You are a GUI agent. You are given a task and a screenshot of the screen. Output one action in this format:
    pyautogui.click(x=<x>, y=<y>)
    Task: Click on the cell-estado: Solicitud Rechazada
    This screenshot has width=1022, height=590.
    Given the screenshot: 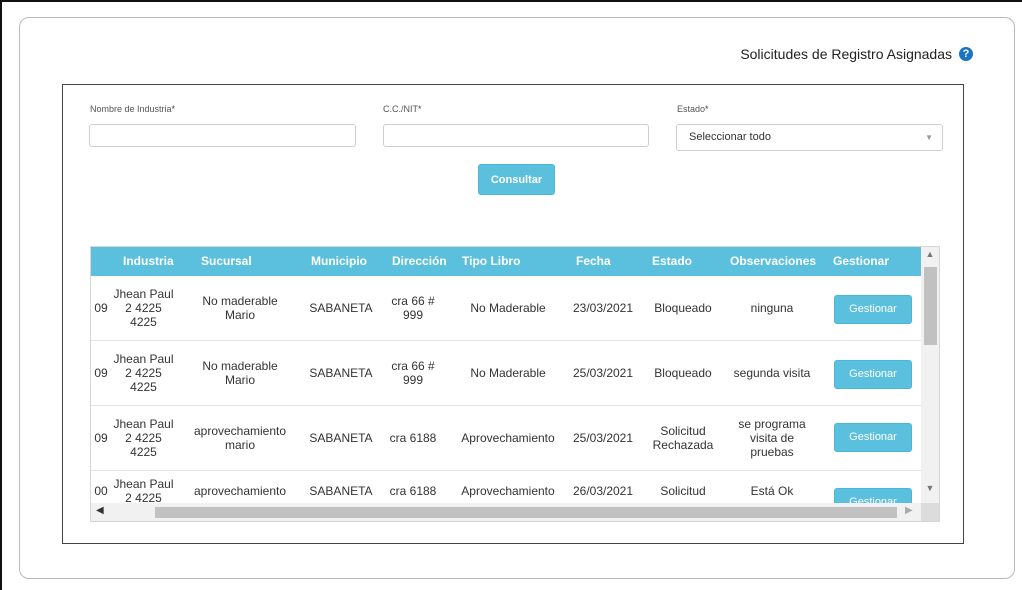 What is the action you would take?
    pyautogui.click(x=683, y=438)
    